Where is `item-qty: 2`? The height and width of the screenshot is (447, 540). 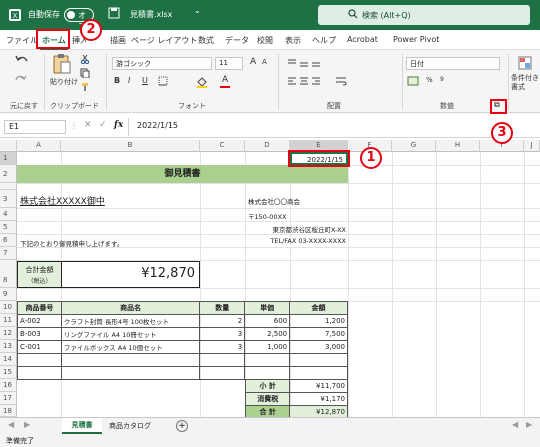
item-qty: 2 is located at coordinates (222, 321).